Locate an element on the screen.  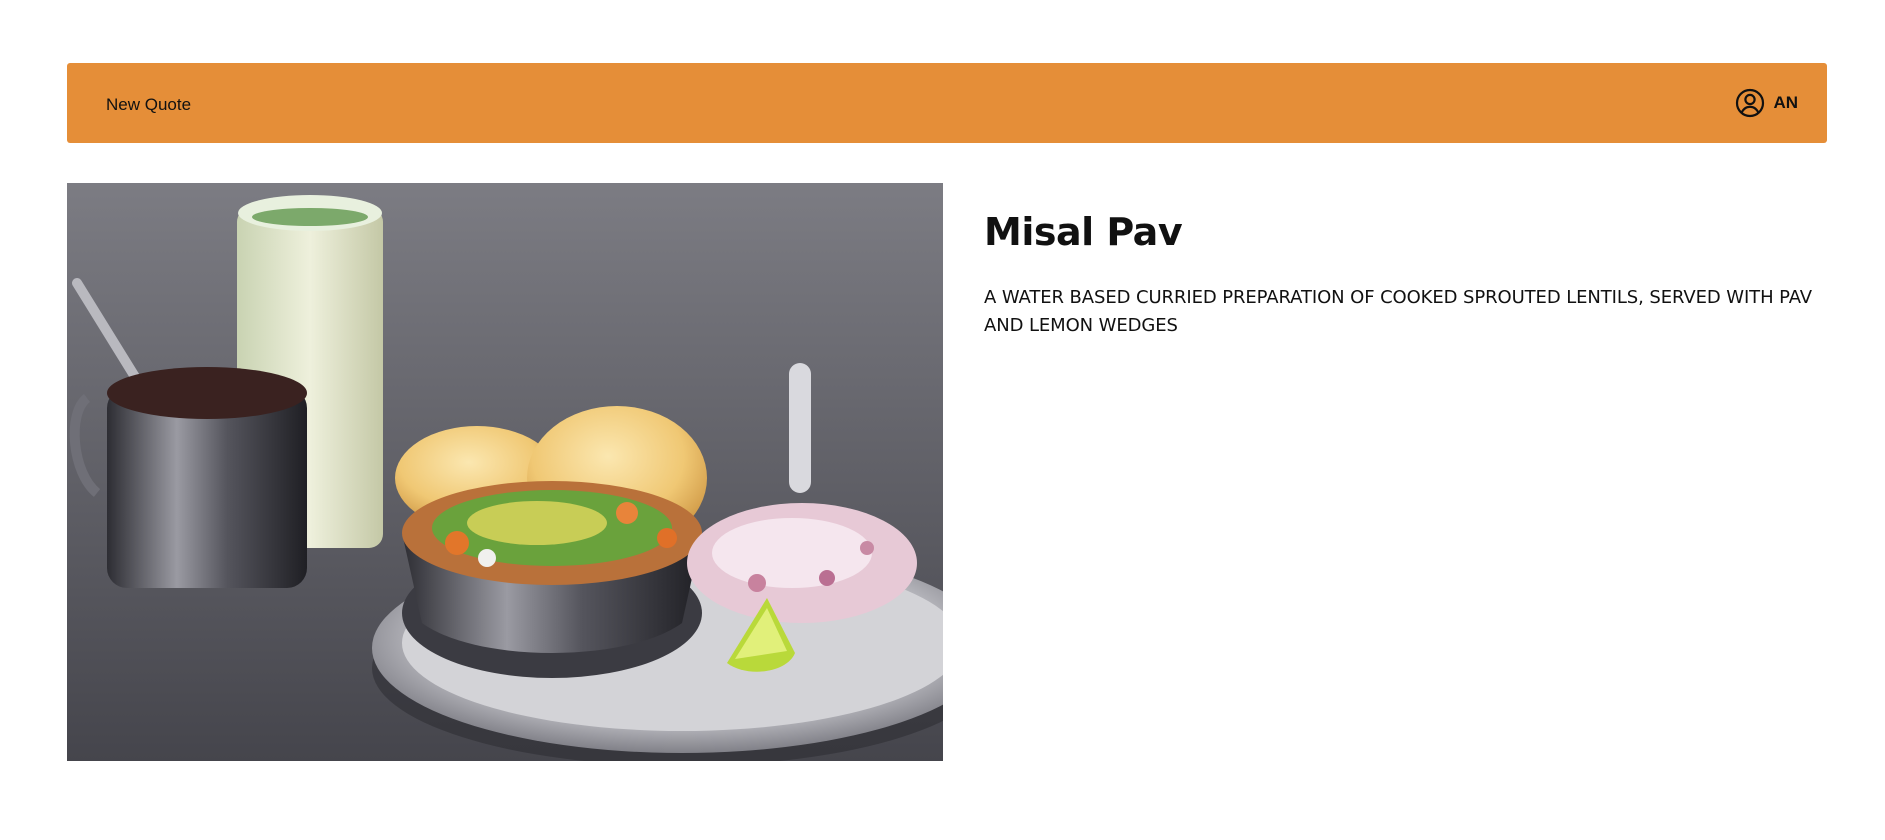
user-circle-icon is located at coordinates (1750, 103).